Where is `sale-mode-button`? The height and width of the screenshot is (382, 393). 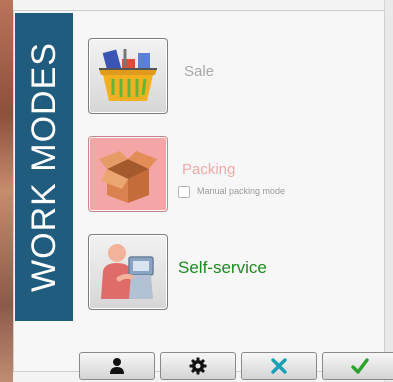
sale-mode-button is located at coordinates (128, 76).